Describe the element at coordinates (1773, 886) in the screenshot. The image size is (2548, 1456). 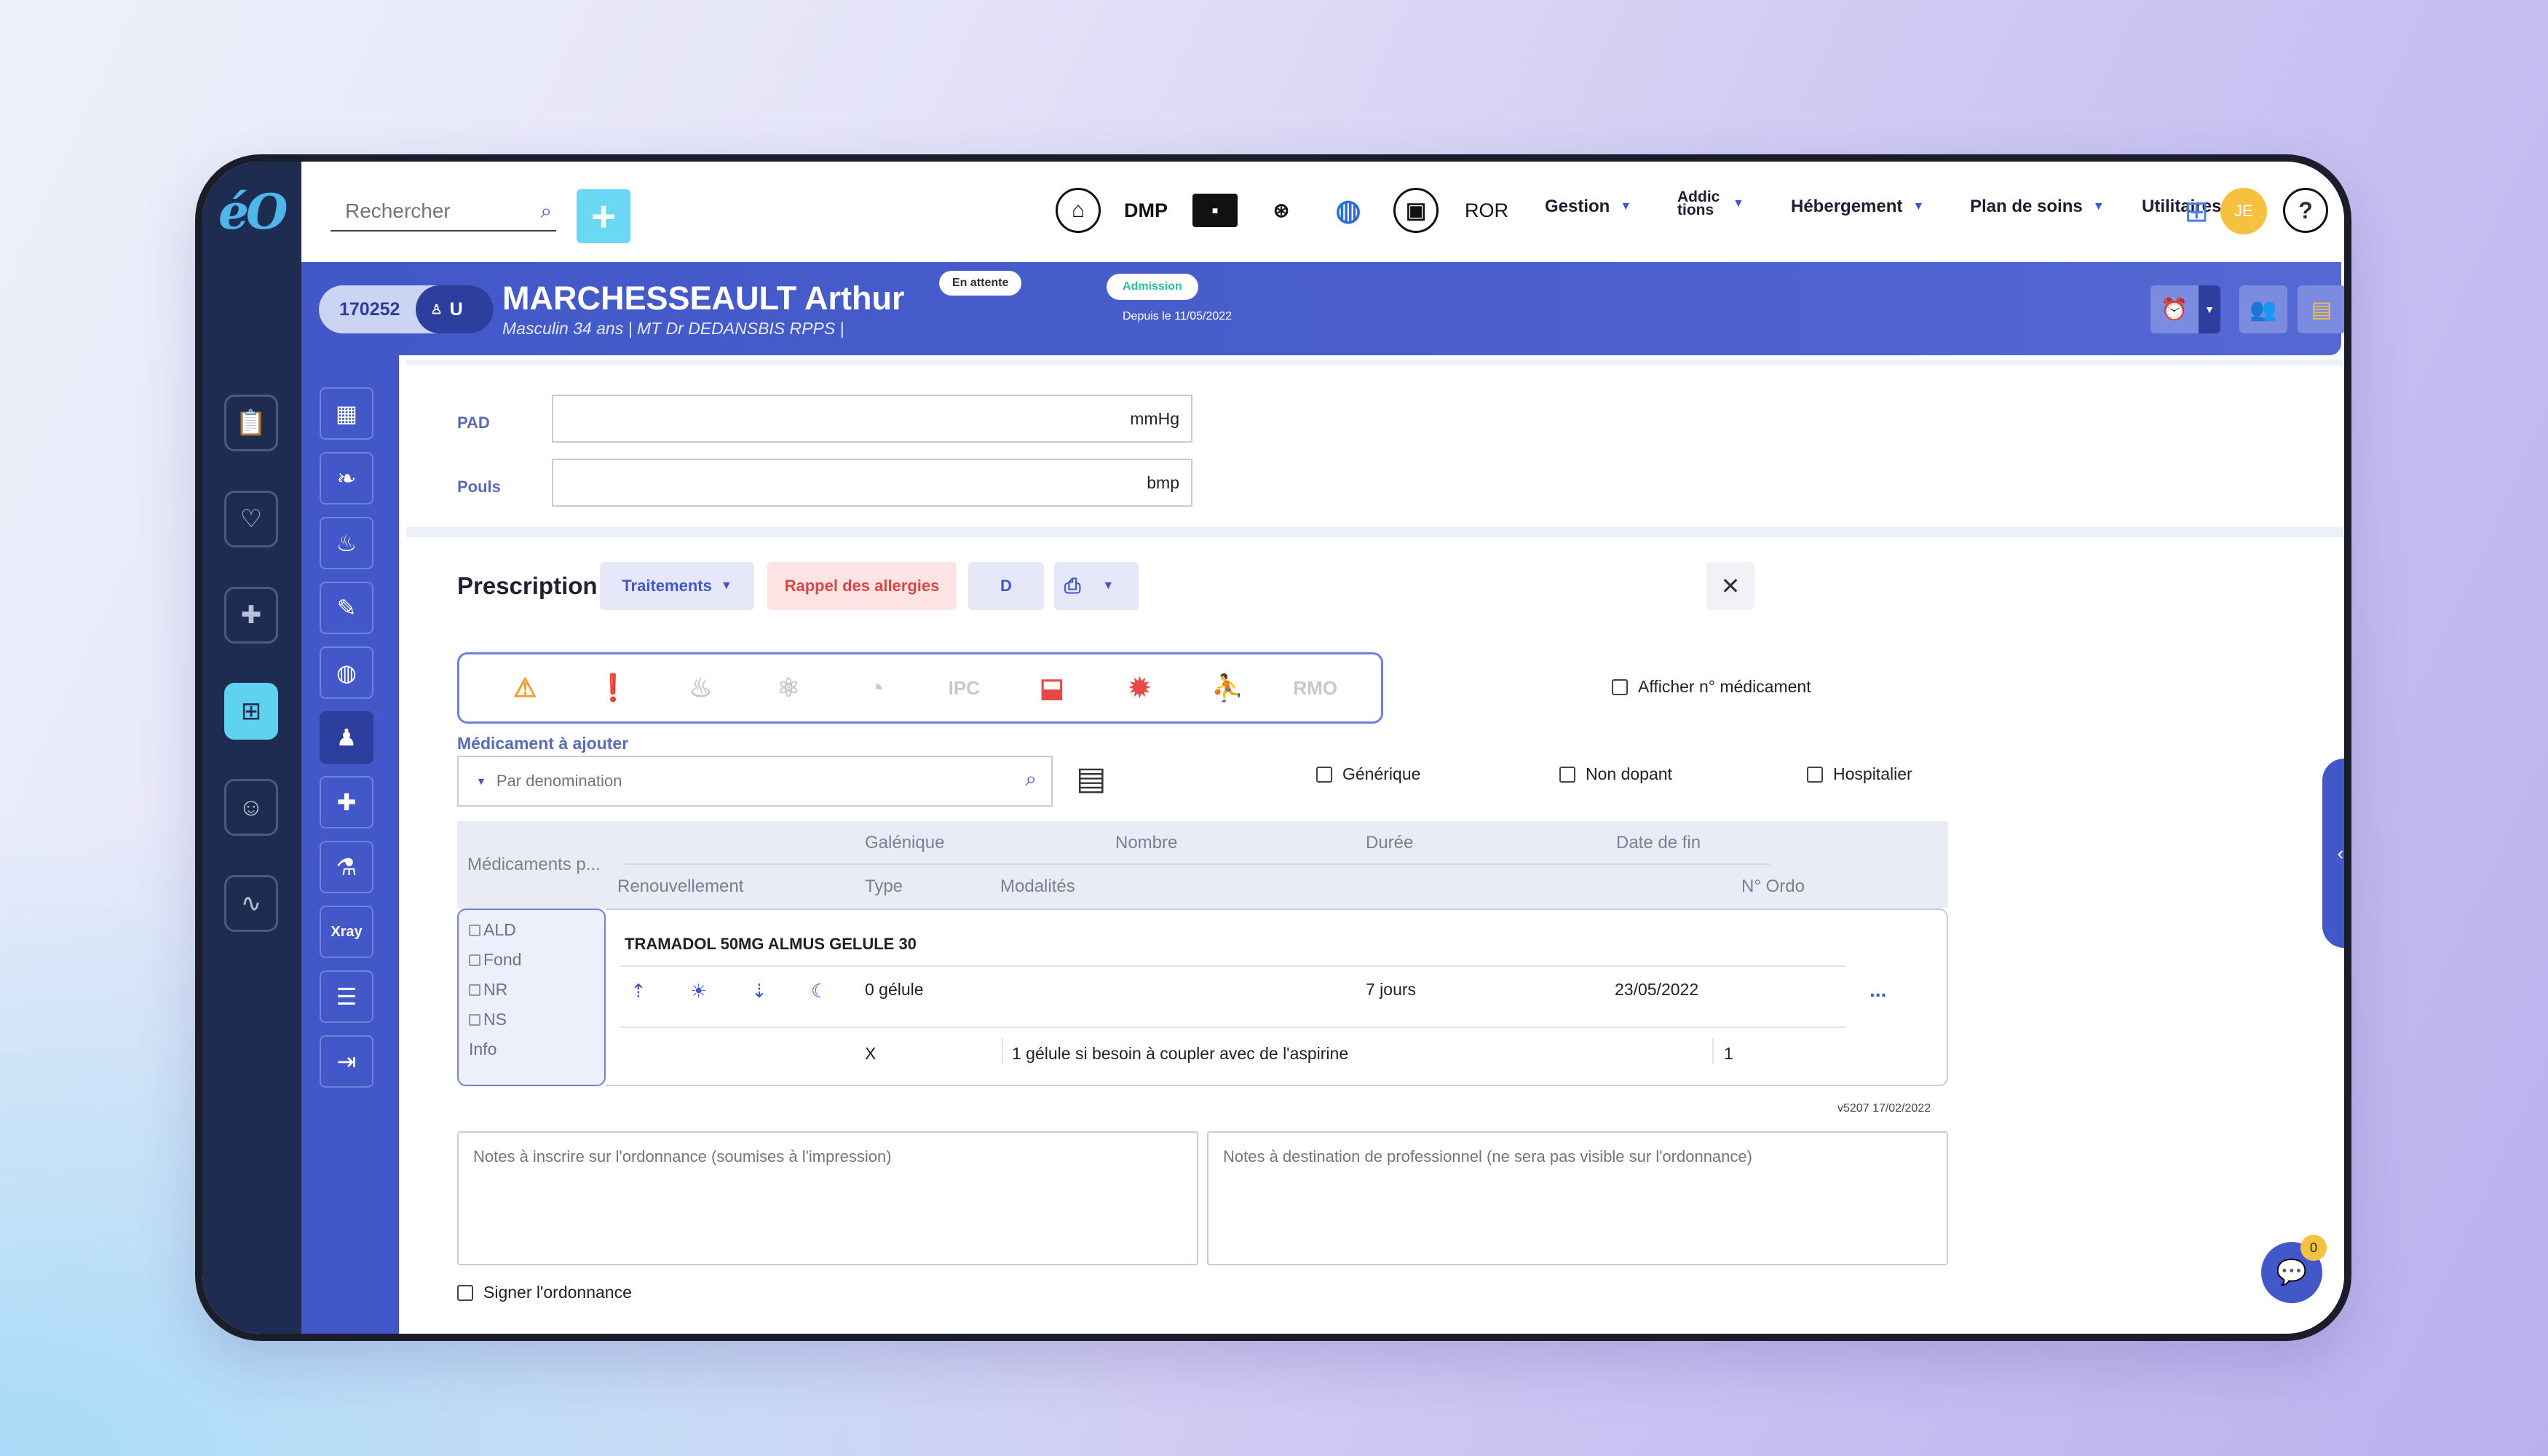
I see `col-no-ordo: N° Ordo` at that location.